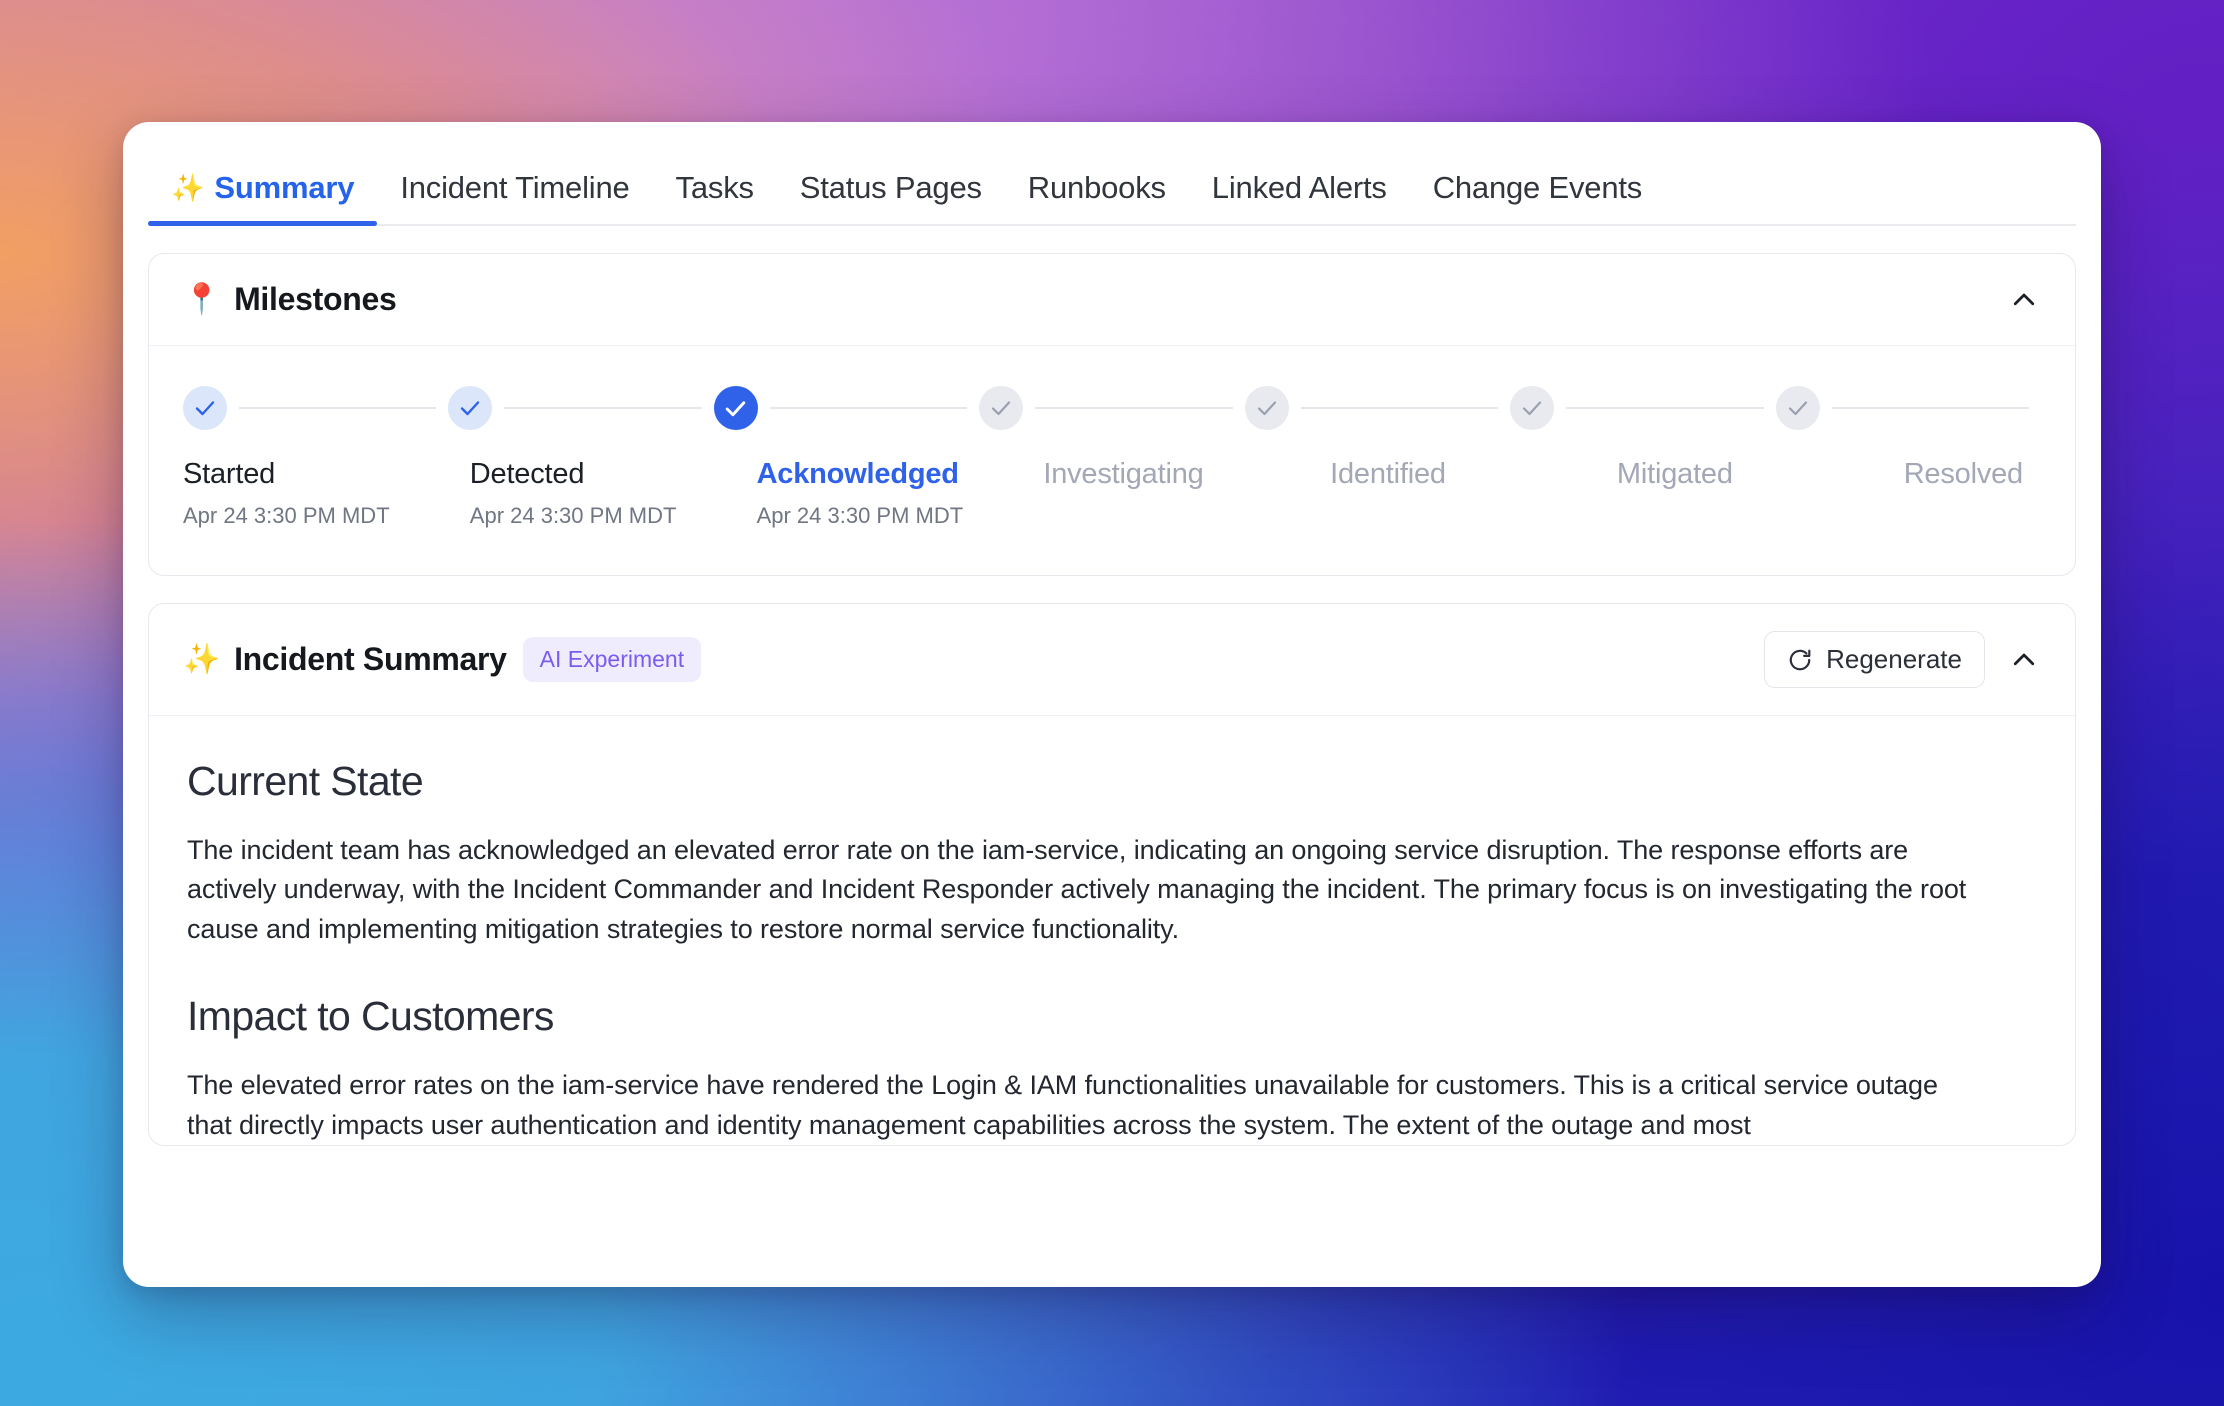 The width and height of the screenshot is (2224, 1406). Describe the element at coordinates (1760, 493) in the screenshot. I see `milestone-mitigated: Mitigated` at that location.